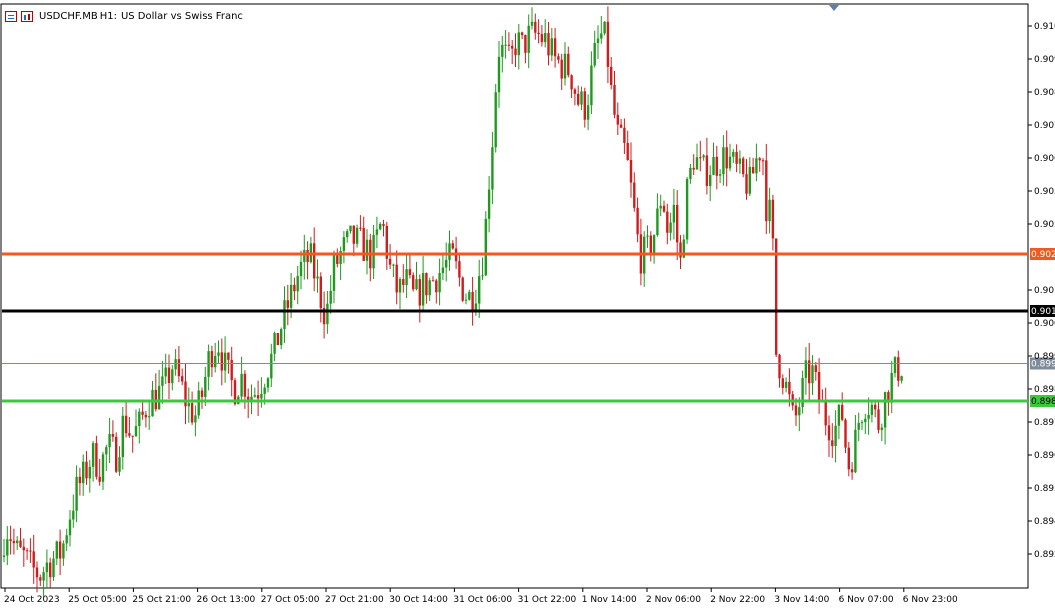 This screenshot has height=608, width=1055. Describe the element at coordinates (1044, 60) in the screenshot. I see `y-tick-label: 0.90940` at that location.